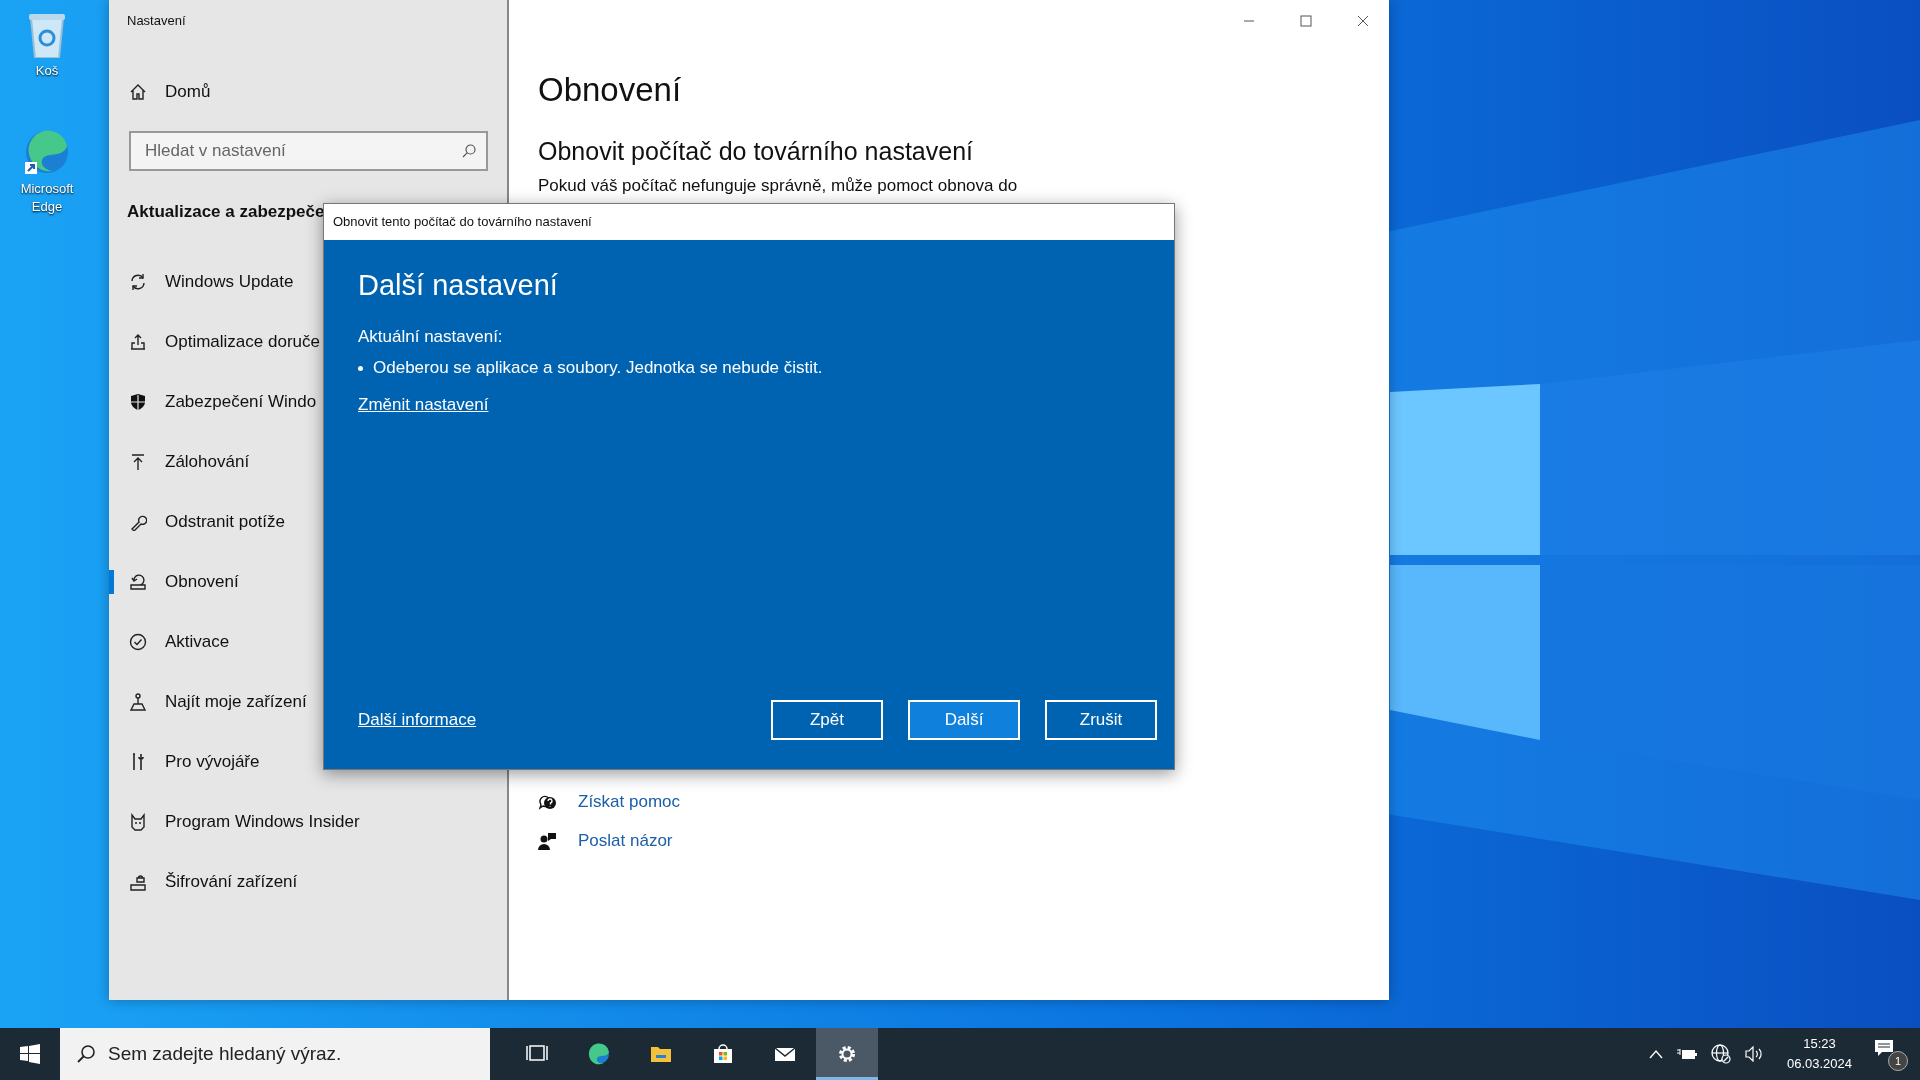 This screenshot has height=1080, width=1920. I want to click on search-icon, so click(469, 151).